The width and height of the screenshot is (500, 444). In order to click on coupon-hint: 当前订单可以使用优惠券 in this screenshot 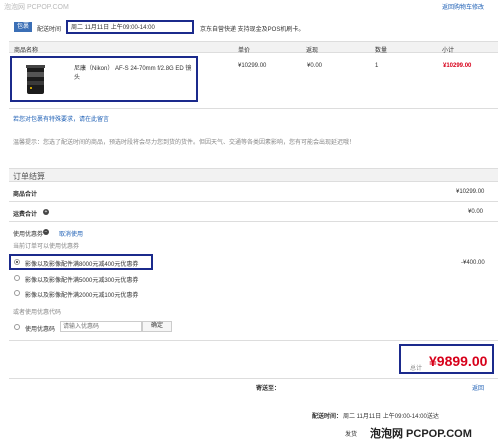, I will do `click(46, 247)`.